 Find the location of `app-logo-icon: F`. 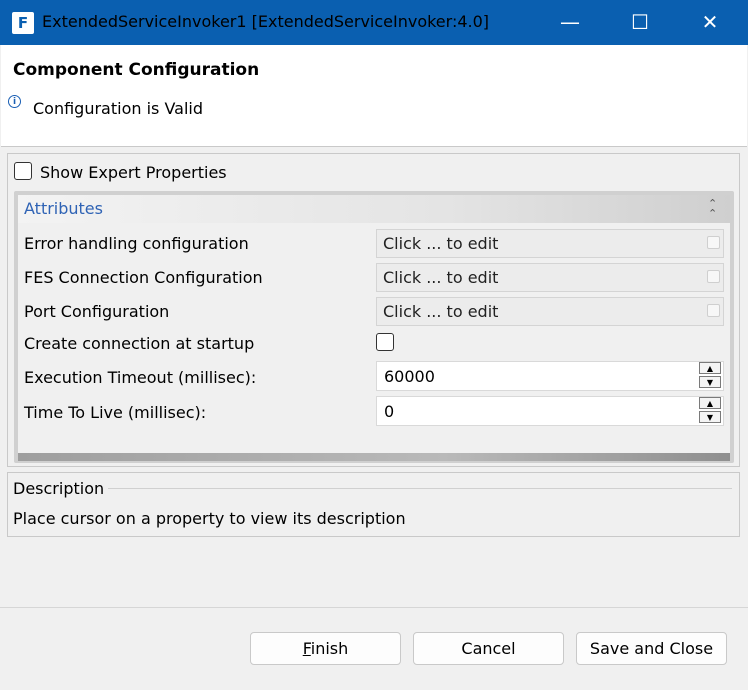

app-logo-icon: F is located at coordinates (23, 23).